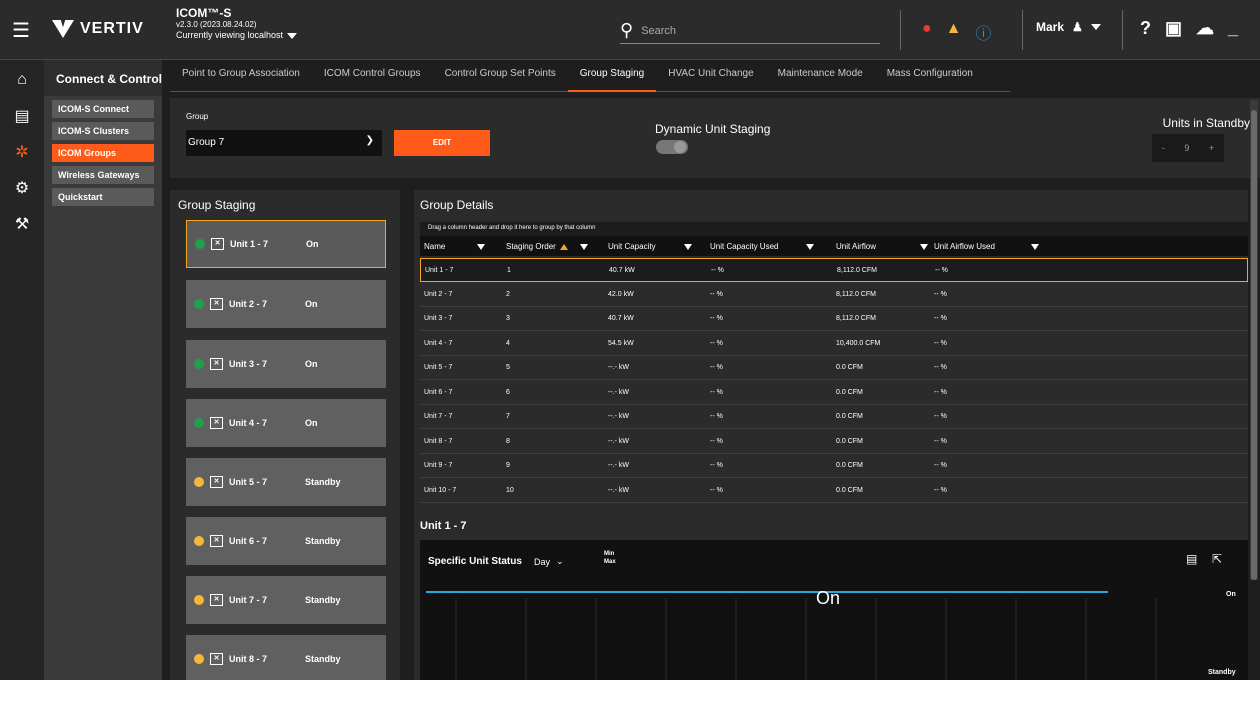  What do you see at coordinates (500, 76) in the screenshot?
I see `tab-control-group-set-points: Control Group Set Points` at bounding box center [500, 76].